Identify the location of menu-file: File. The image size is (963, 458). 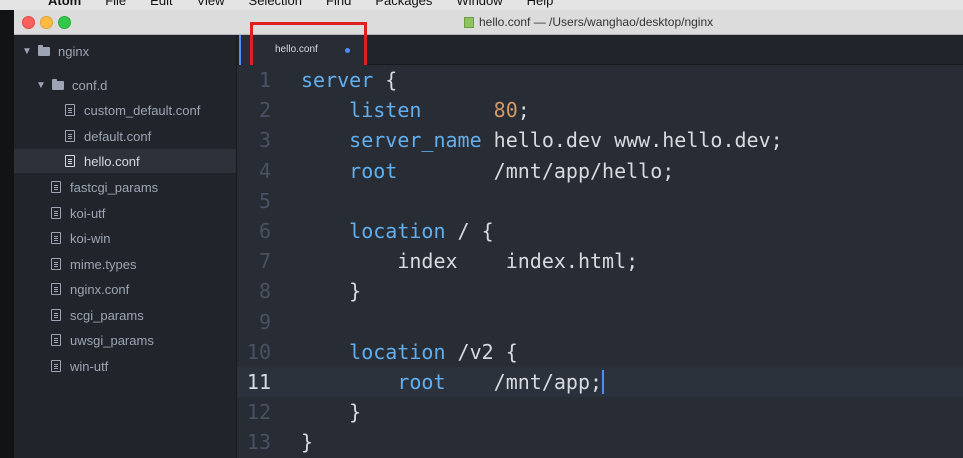
(115, 4).